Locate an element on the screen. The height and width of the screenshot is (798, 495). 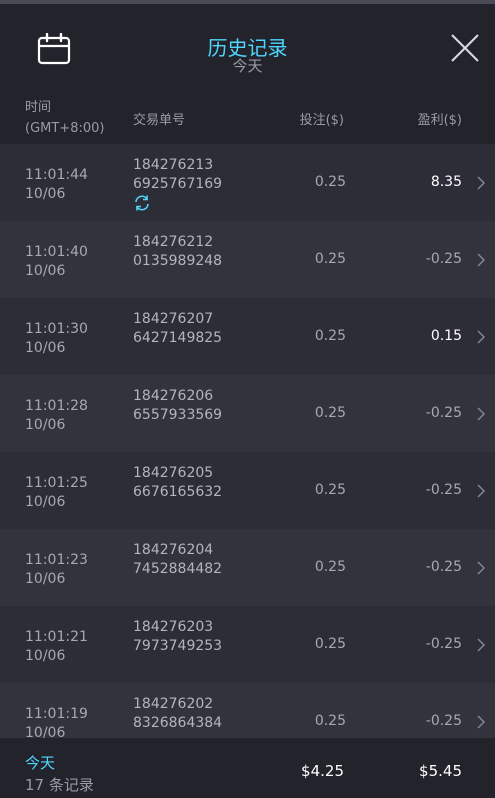
column-header-time: 时间 is located at coordinates (38, 107).